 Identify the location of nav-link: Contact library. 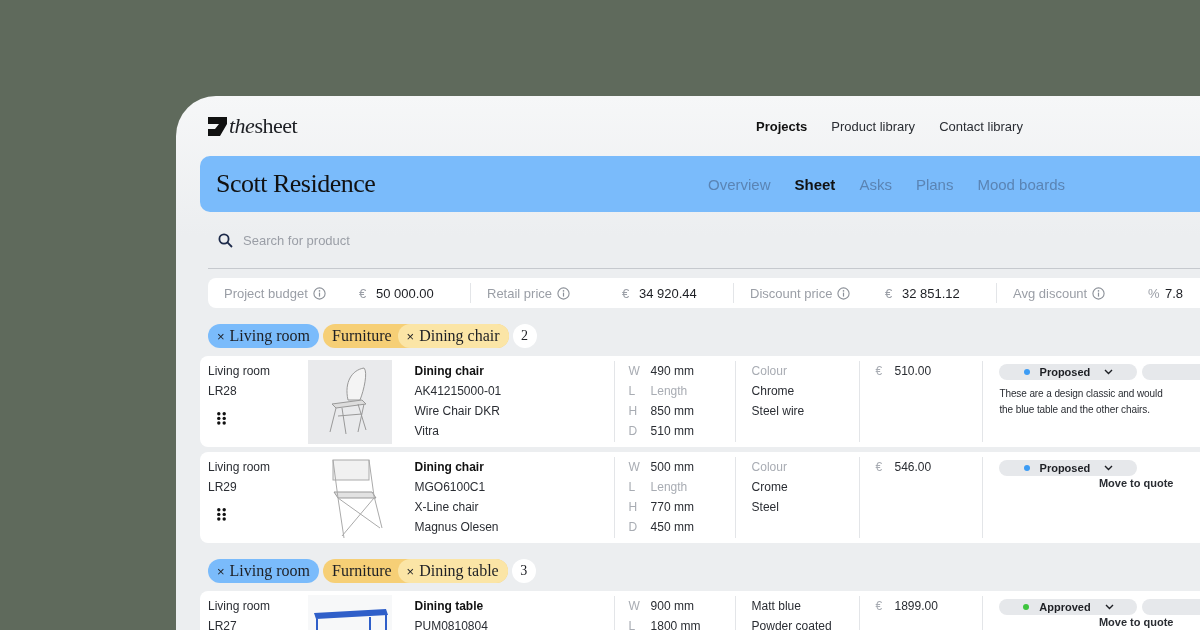
(981, 126).